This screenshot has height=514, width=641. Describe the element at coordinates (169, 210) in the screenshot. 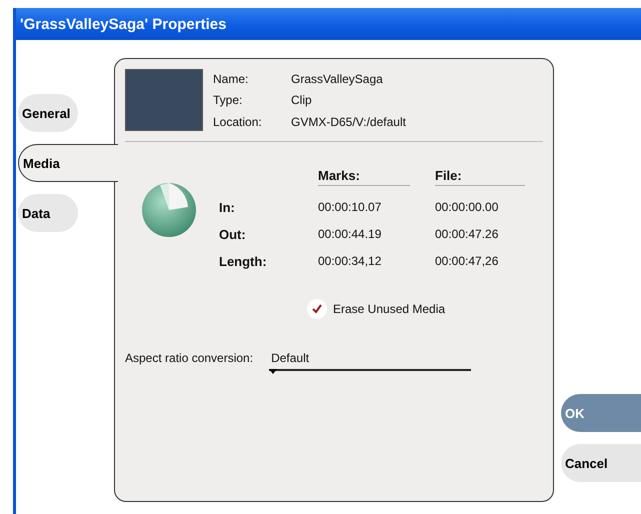

I see `pie-drawing` at that location.